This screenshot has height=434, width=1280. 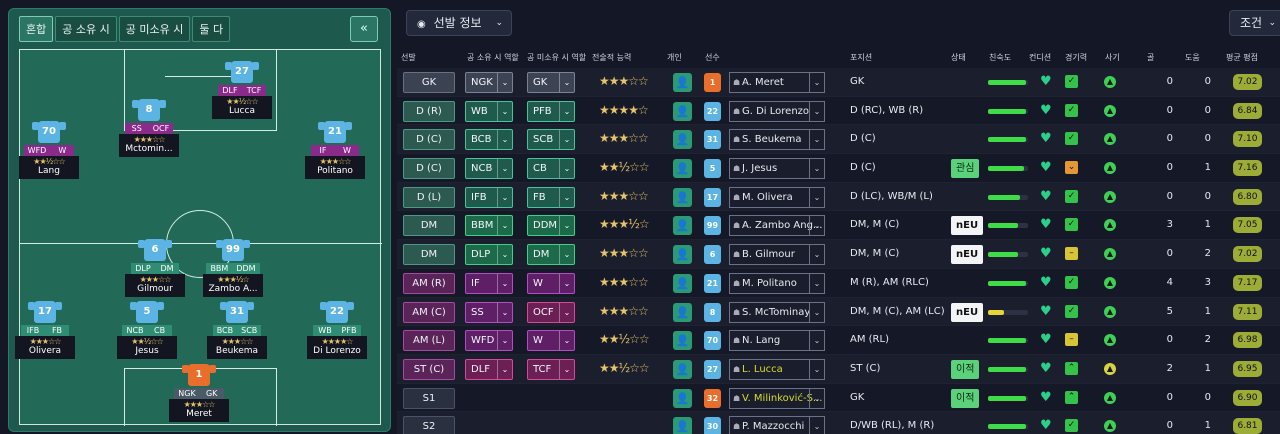 I want to click on in-possession-role-select: WFD ⌄, so click(x=489, y=341).